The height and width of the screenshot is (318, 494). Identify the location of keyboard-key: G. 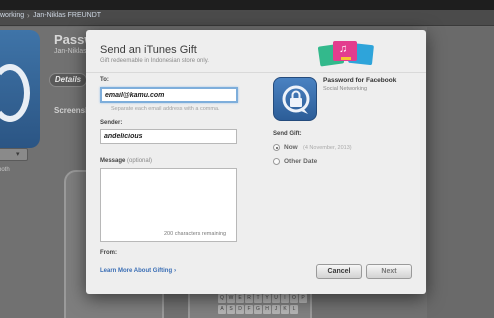
(258, 309).